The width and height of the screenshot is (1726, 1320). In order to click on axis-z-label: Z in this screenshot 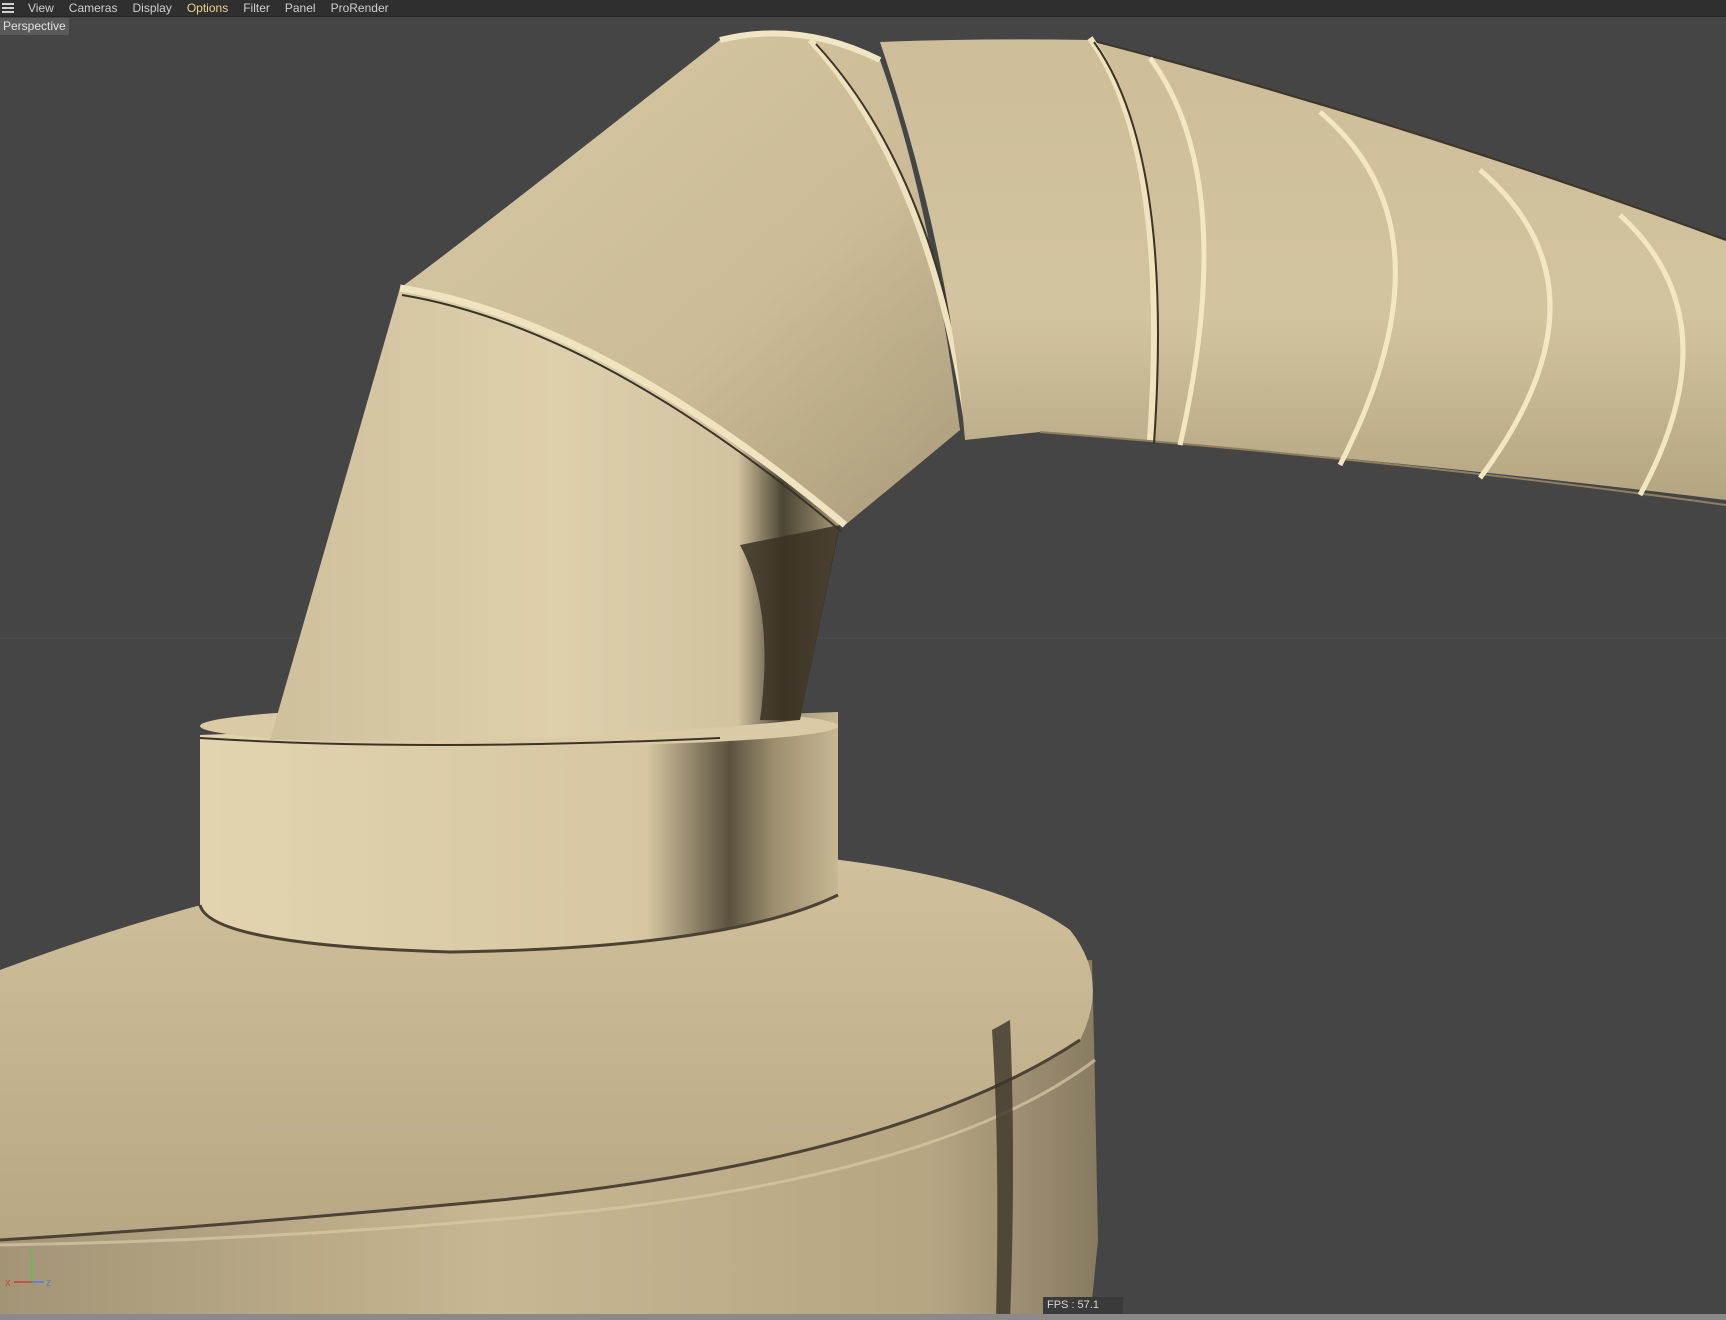, I will do `click(48, 1283)`.